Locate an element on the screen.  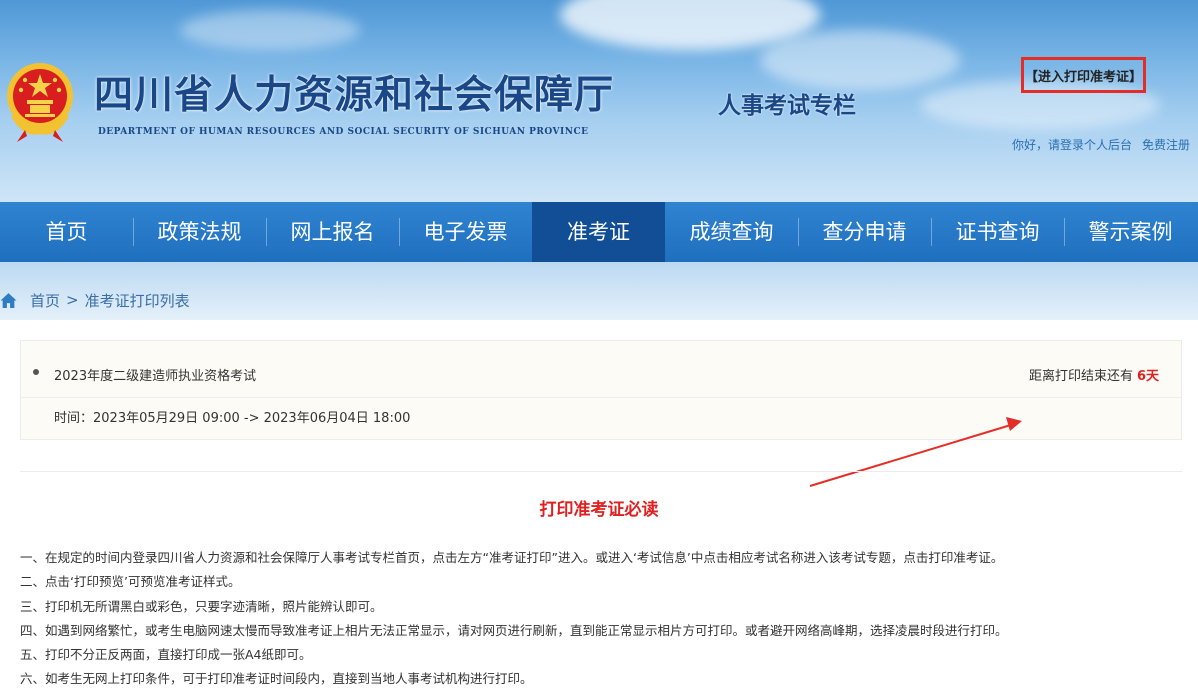
home-icon is located at coordinates (8, 300).